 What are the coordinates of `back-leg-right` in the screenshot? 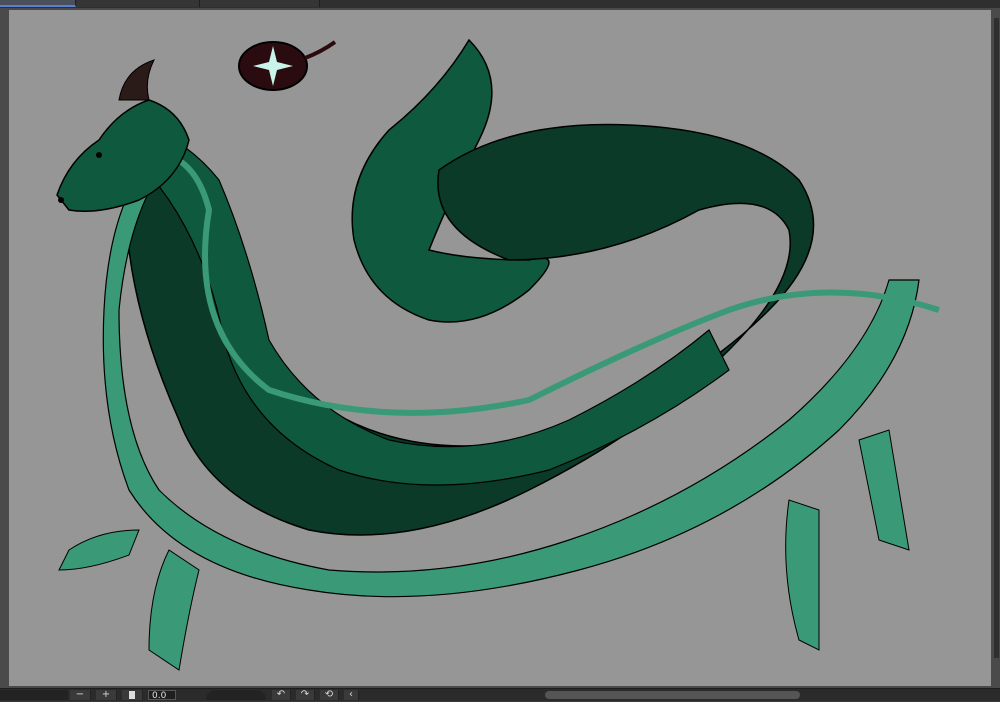 It's located at (802, 575).